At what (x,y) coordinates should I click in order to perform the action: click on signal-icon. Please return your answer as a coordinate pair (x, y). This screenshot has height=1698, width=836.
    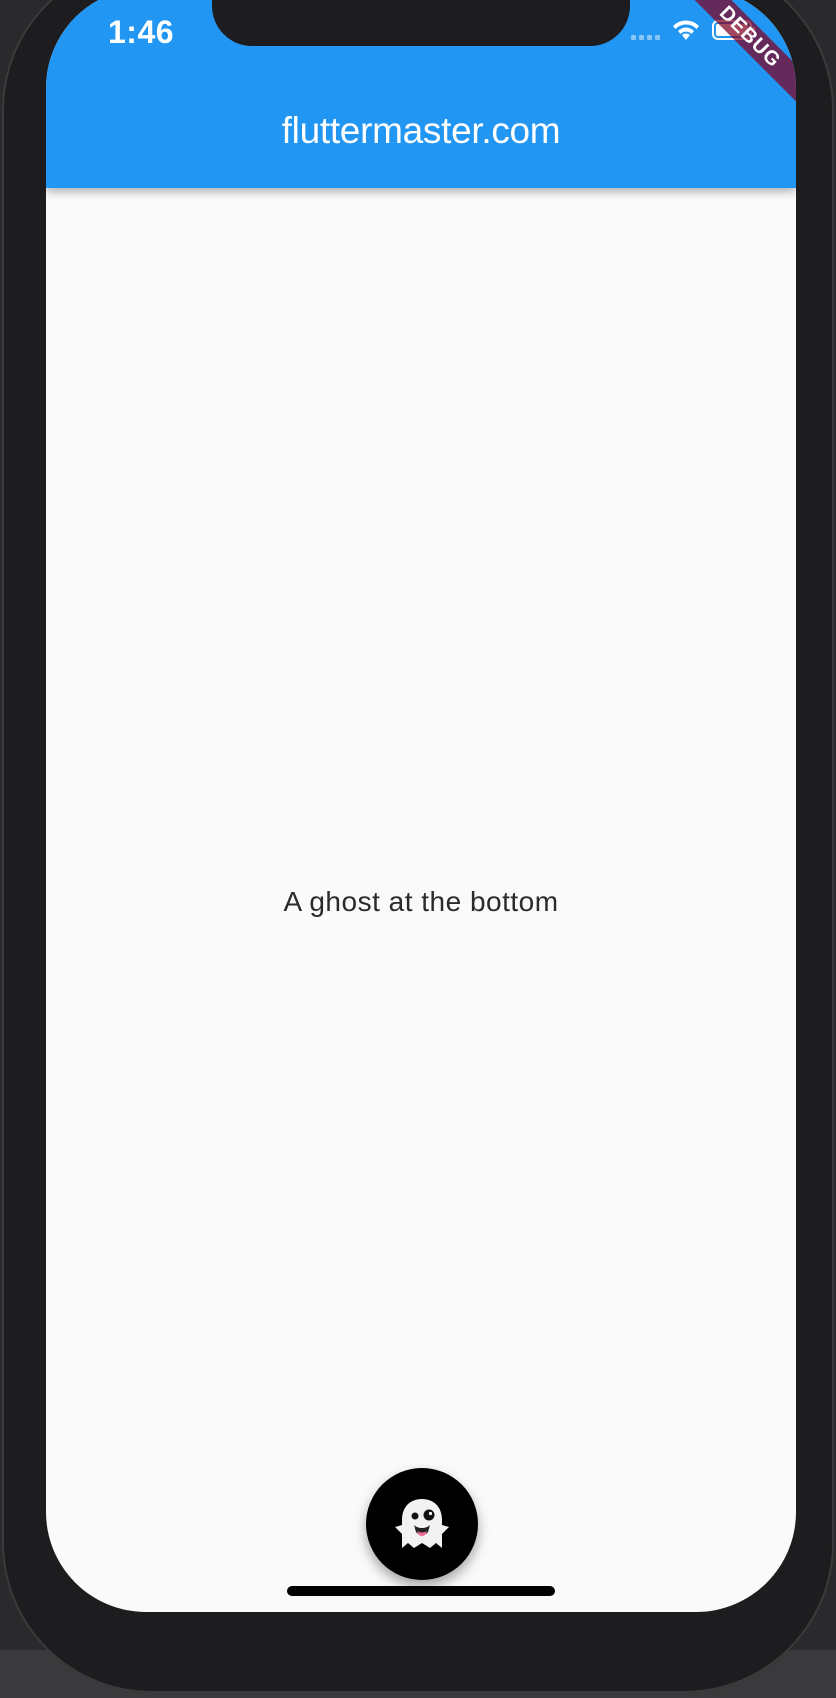
    Looking at the image, I should click on (645, 30).